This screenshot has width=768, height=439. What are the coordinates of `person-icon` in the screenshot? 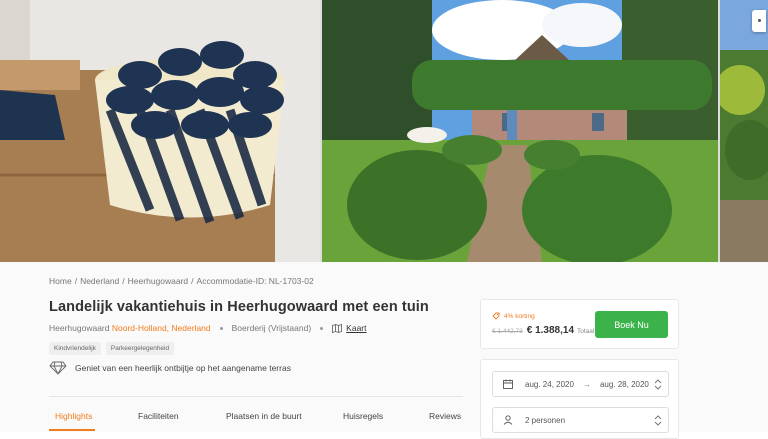 It's located at (508, 420).